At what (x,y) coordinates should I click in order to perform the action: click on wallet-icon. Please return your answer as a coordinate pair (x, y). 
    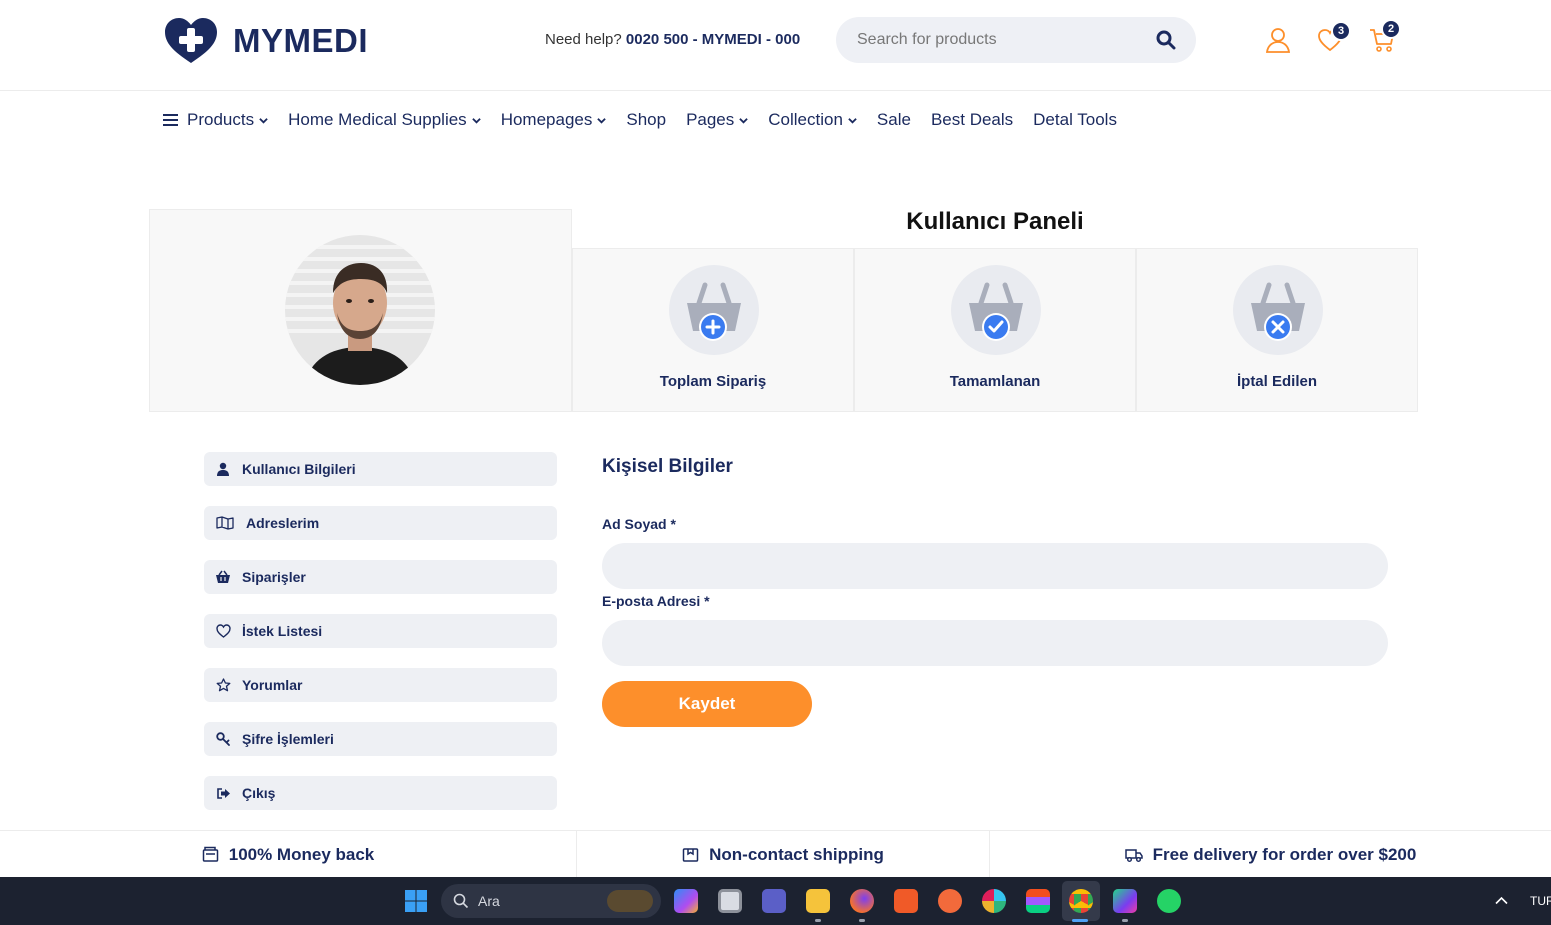
    Looking at the image, I should click on (210, 854).